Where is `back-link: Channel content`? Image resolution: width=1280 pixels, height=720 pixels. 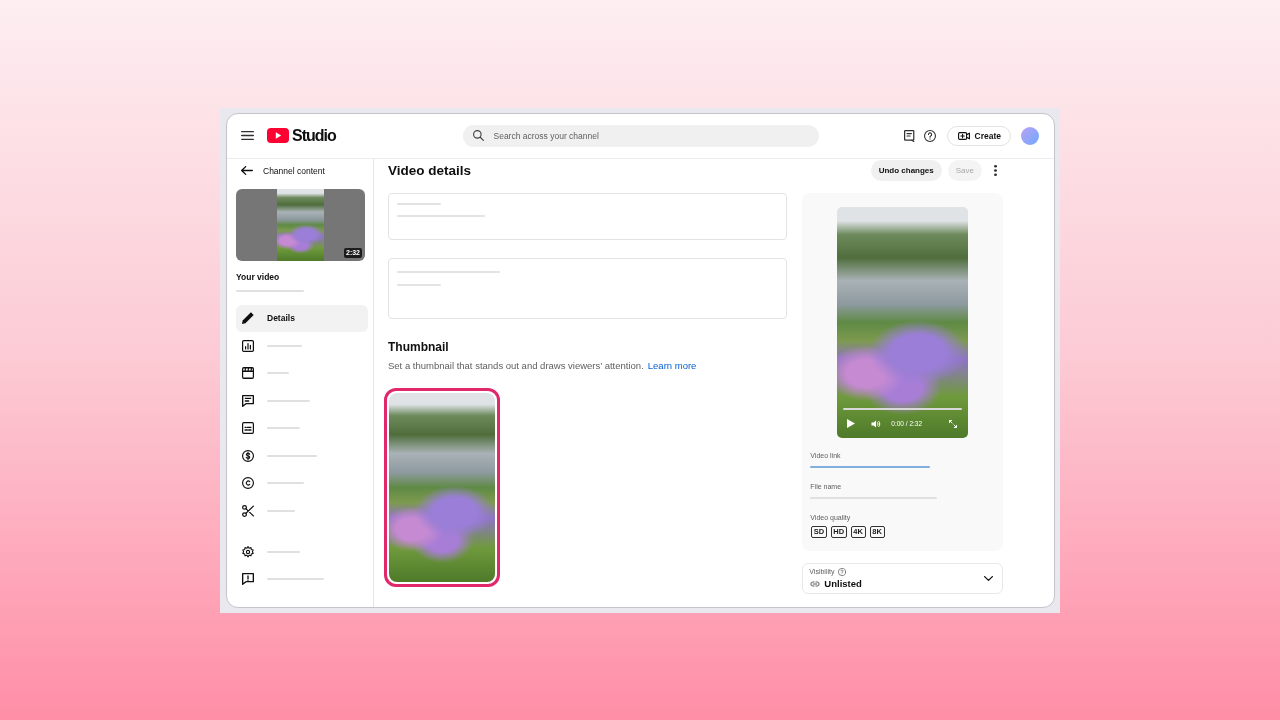 back-link: Channel content is located at coordinates (294, 170).